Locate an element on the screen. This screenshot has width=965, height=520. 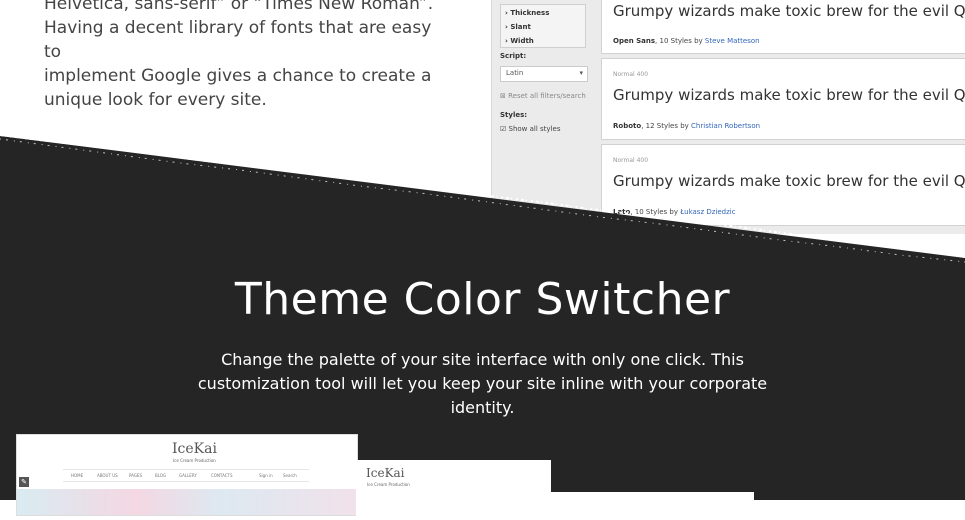
preview-login: Sign in is located at coordinates (266, 475).